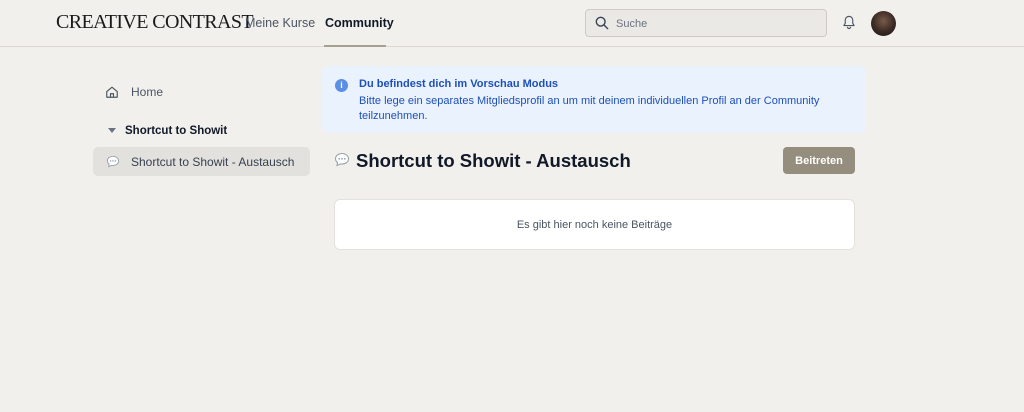 The image size is (1024, 412). I want to click on search-icon, so click(602, 23).